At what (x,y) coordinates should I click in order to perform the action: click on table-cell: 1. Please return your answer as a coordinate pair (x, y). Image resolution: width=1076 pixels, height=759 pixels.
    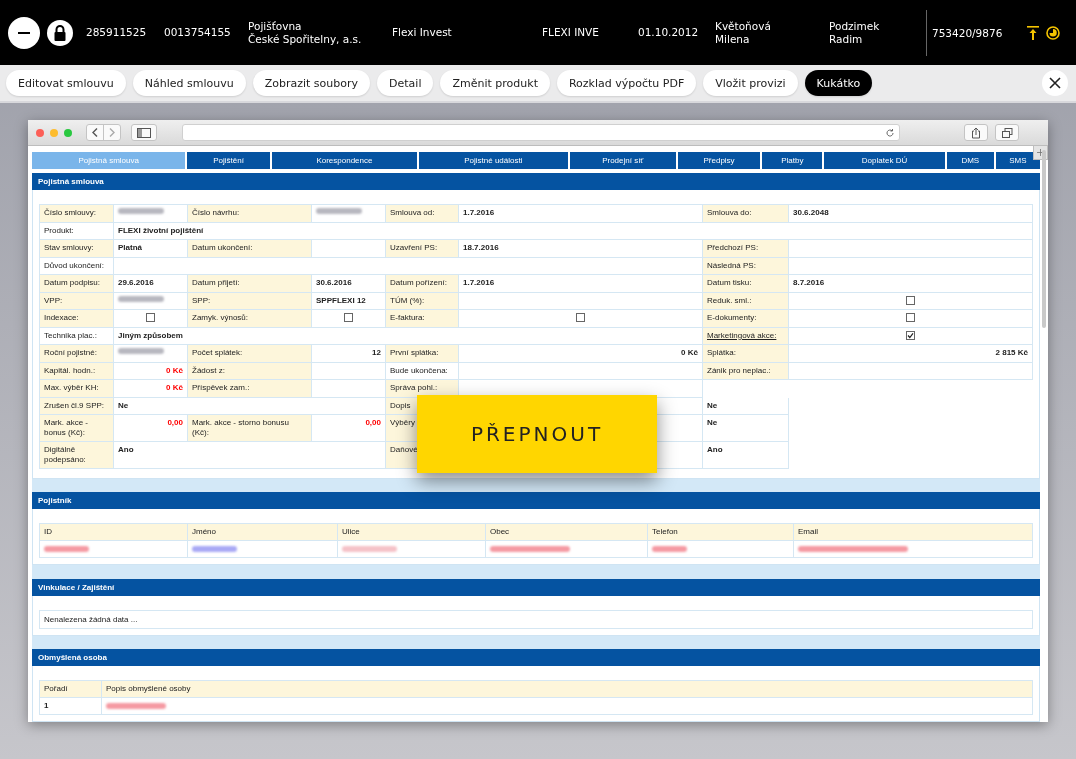
    Looking at the image, I should click on (46, 705).